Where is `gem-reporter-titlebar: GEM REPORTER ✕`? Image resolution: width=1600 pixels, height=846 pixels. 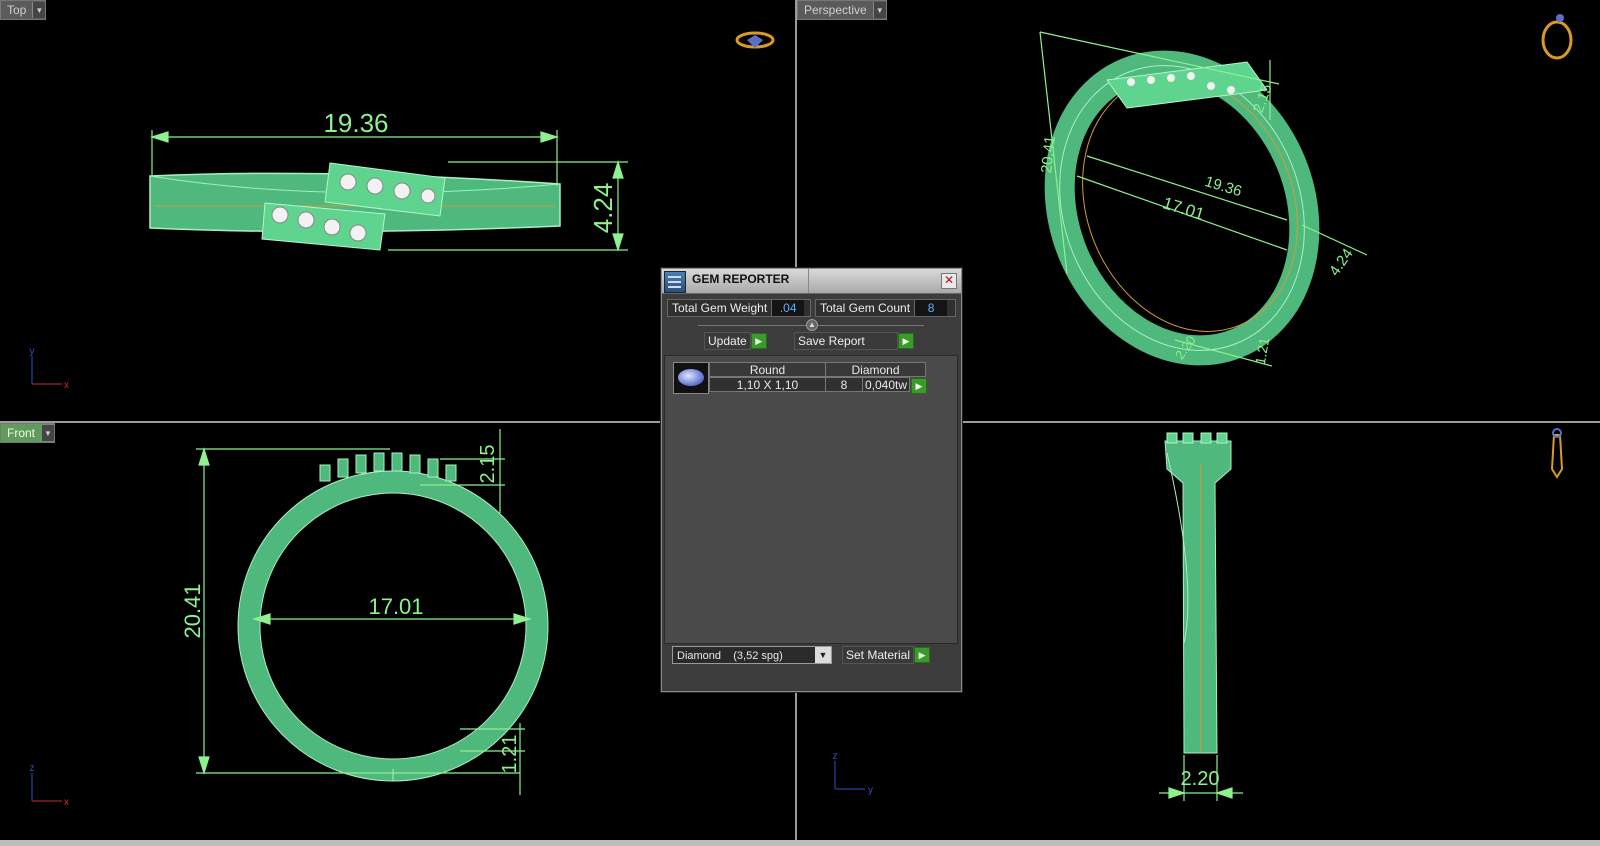 gem-reporter-titlebar: GEM REPORTER ✕ is located at coordinates (811, 281).